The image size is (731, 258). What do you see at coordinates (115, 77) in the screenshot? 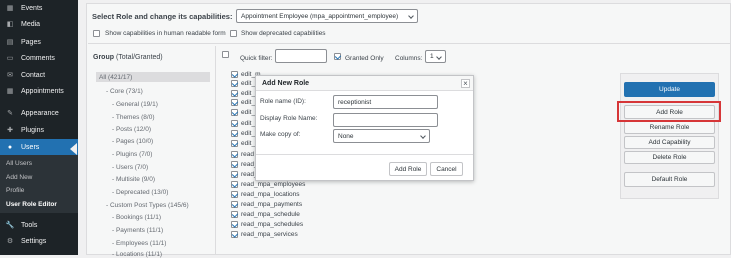
I see `group-item-all: All (421/17)` at bounding box center [115, 77].